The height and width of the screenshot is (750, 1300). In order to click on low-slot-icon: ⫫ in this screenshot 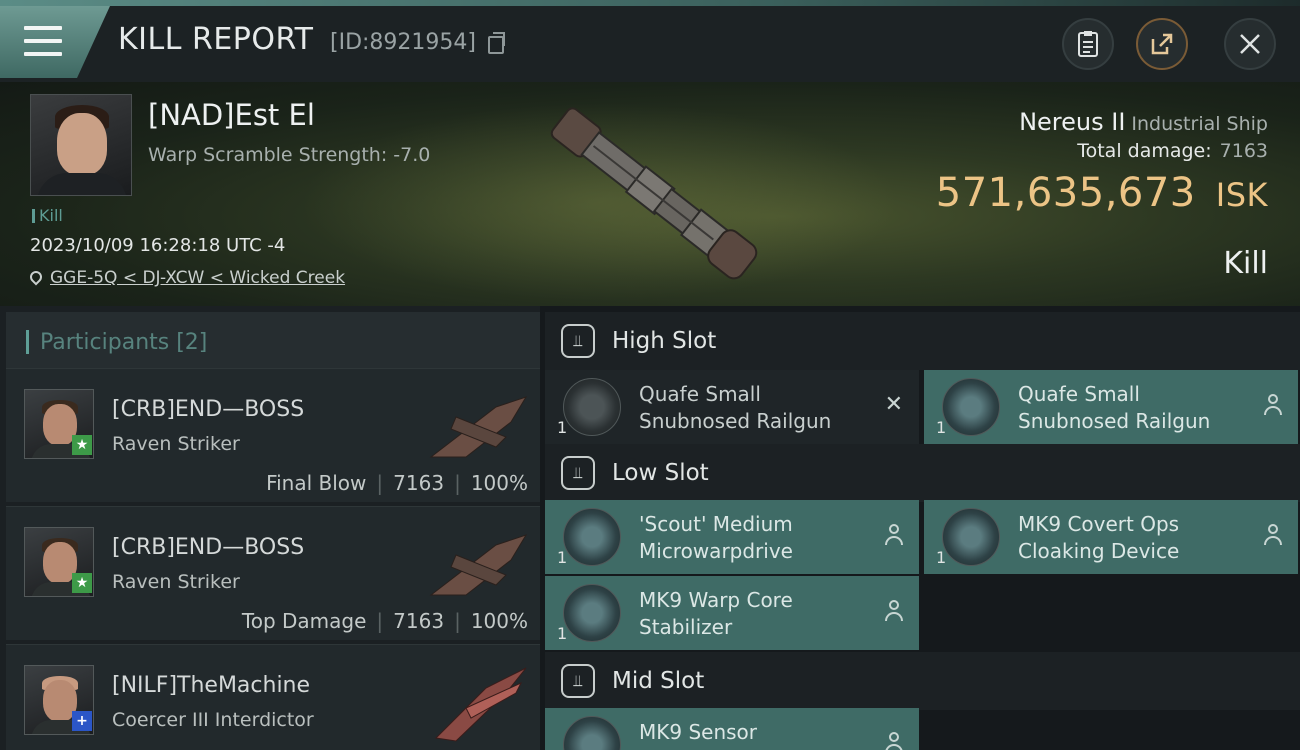, I will do `click(578, 473)`.